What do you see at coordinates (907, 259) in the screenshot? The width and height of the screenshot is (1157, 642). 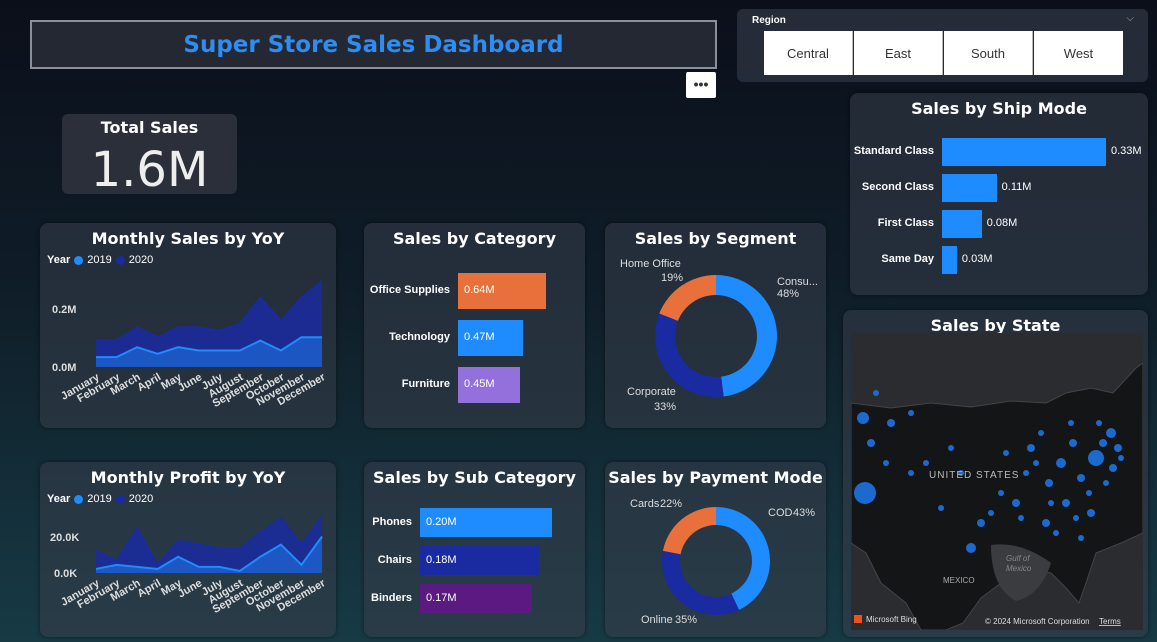 I see `bar-category-label: Same Day` at bounding box center [907, 259].